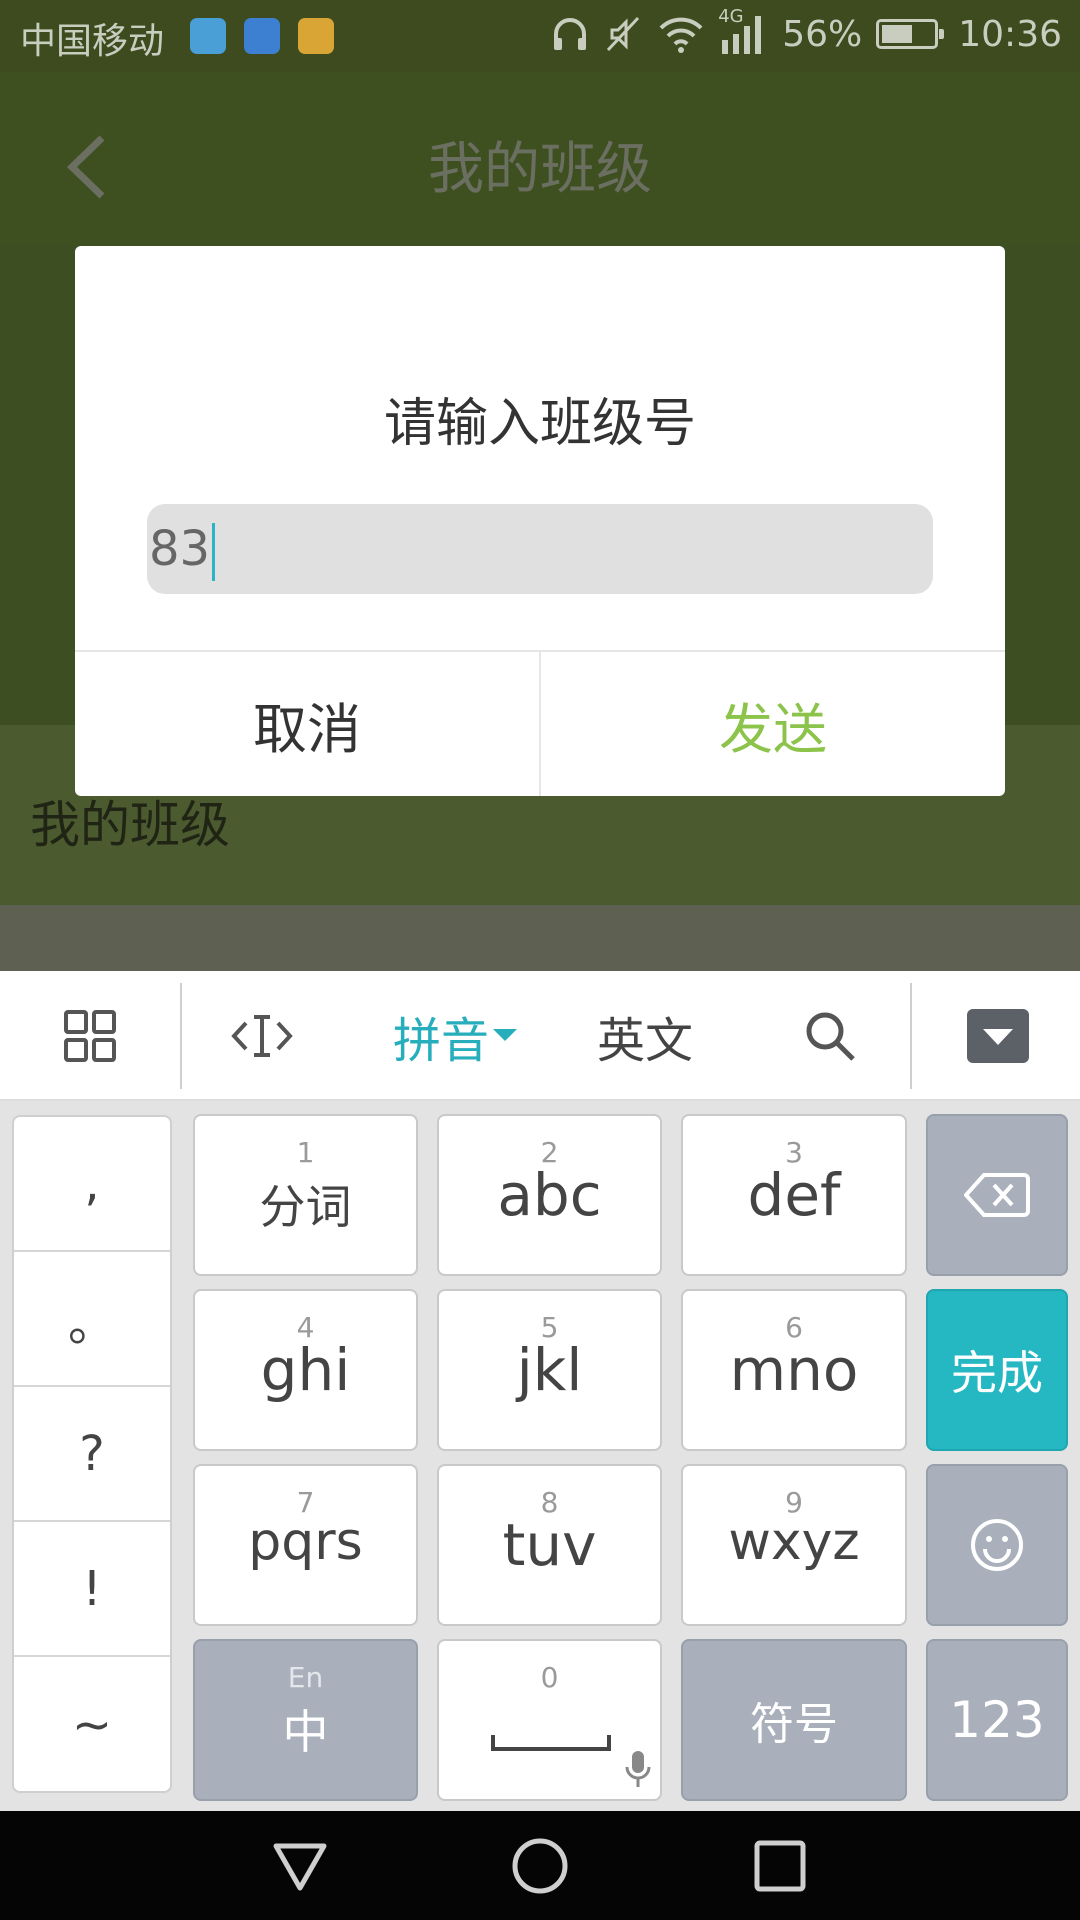  I want to click on key-1: 1 分词, so click(305, 1195).